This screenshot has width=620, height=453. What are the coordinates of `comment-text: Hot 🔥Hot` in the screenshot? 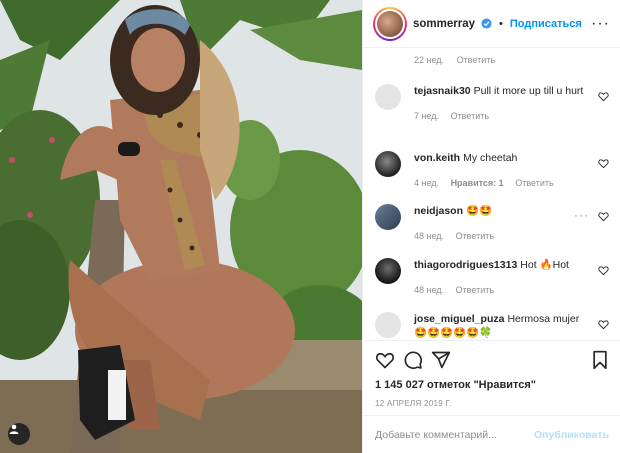 It's located at (544, 265).